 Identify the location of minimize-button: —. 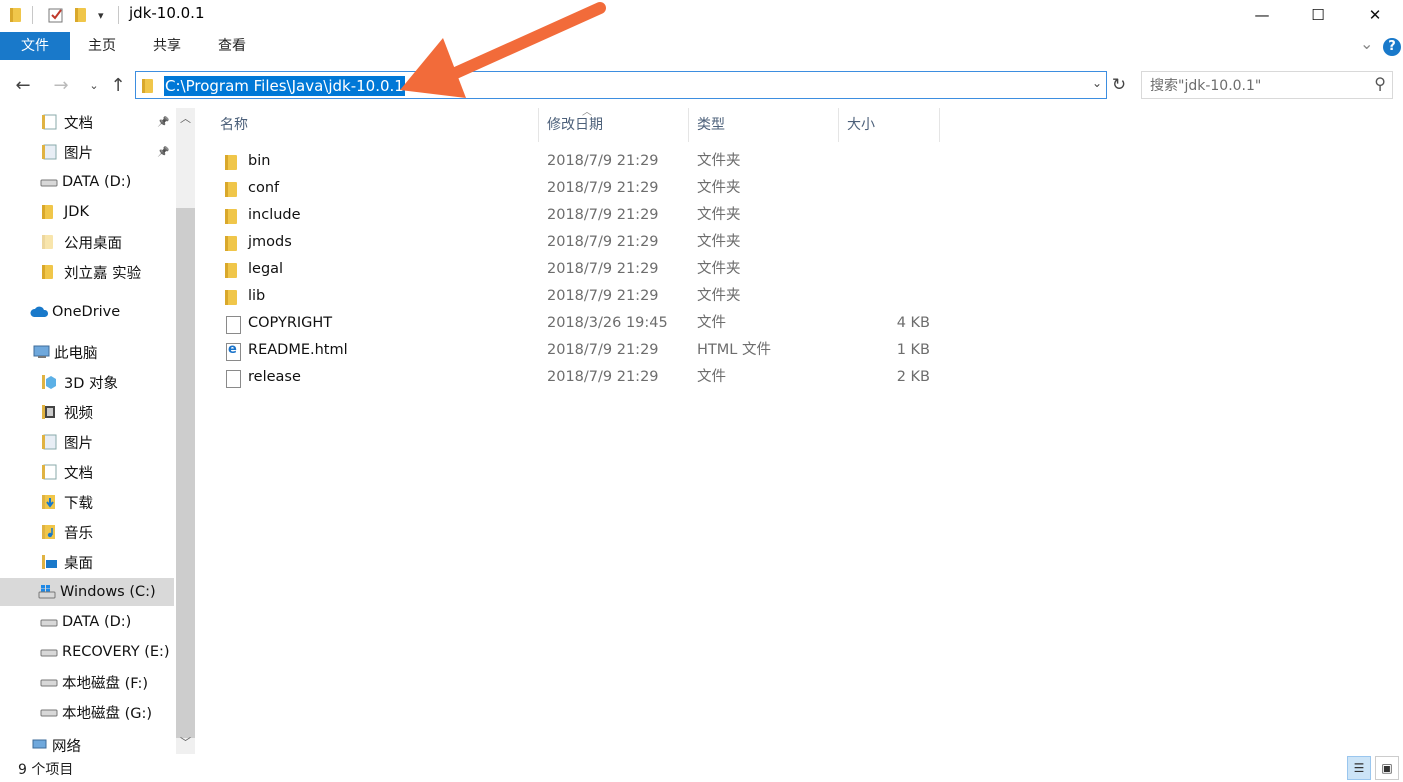
(1262, 15).